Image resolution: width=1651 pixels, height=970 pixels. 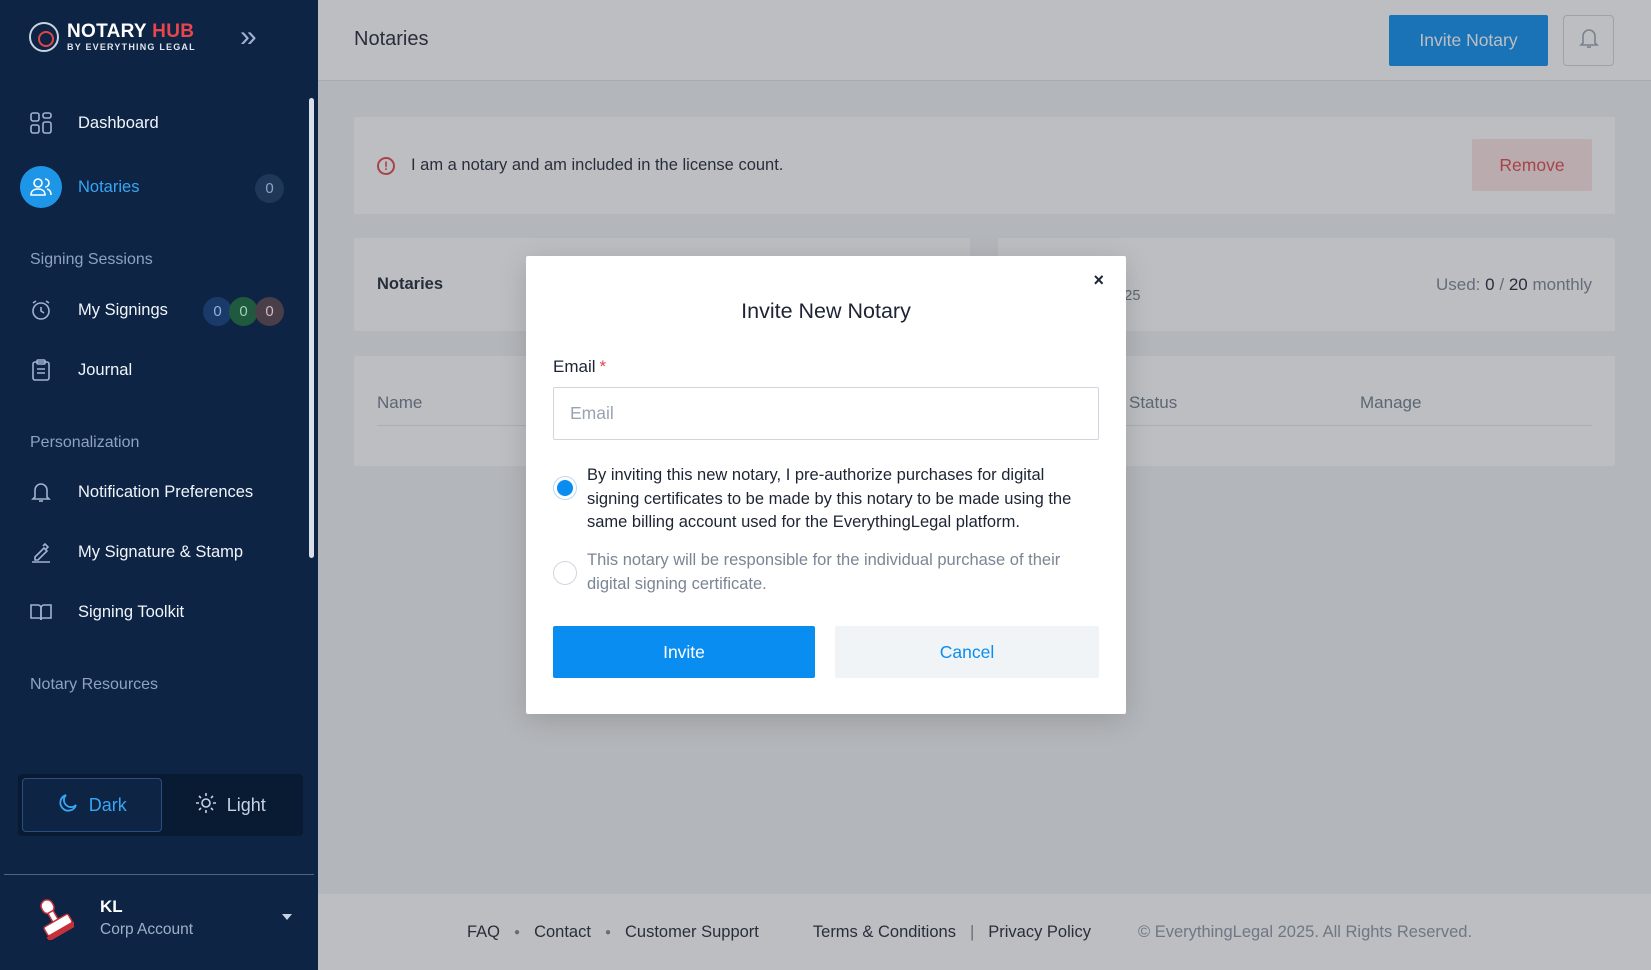 I want to click on sidebar-item-my-signings: My Signings 0 0 0, so click(x=152, y=310).